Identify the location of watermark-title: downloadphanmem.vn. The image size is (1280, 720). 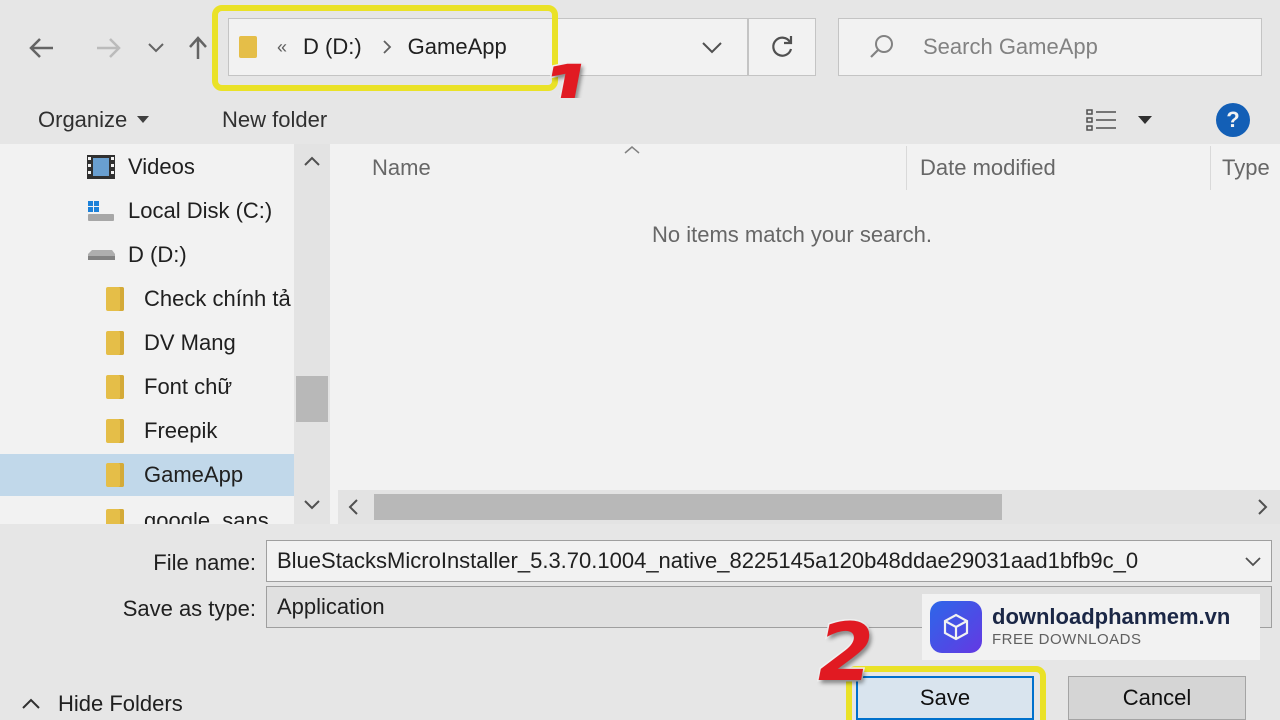
(1111, 616).